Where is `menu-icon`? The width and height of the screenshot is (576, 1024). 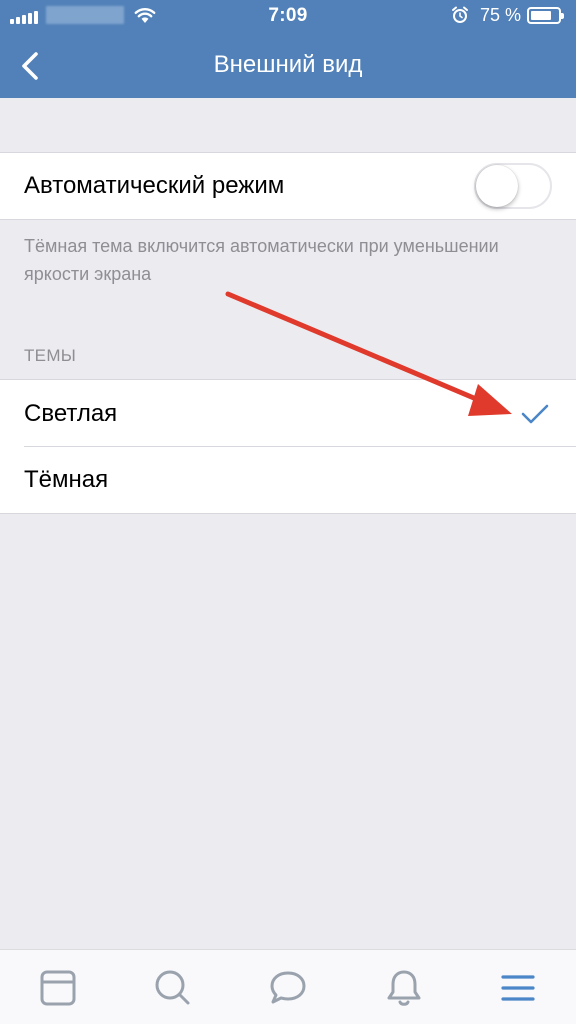 menu-icon is located at coordinates (518, 988).